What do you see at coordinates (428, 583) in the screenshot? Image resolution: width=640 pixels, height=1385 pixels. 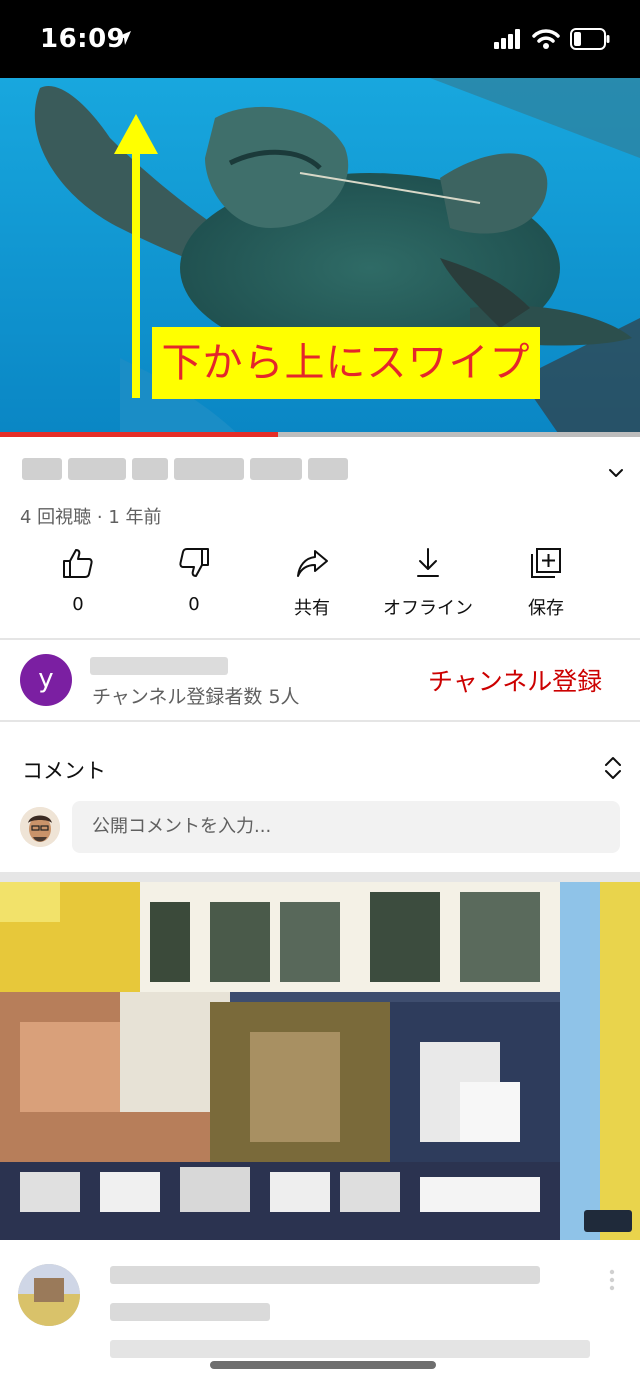 I see `offline-download-button: オフライン` at bounding box center [428, 583].